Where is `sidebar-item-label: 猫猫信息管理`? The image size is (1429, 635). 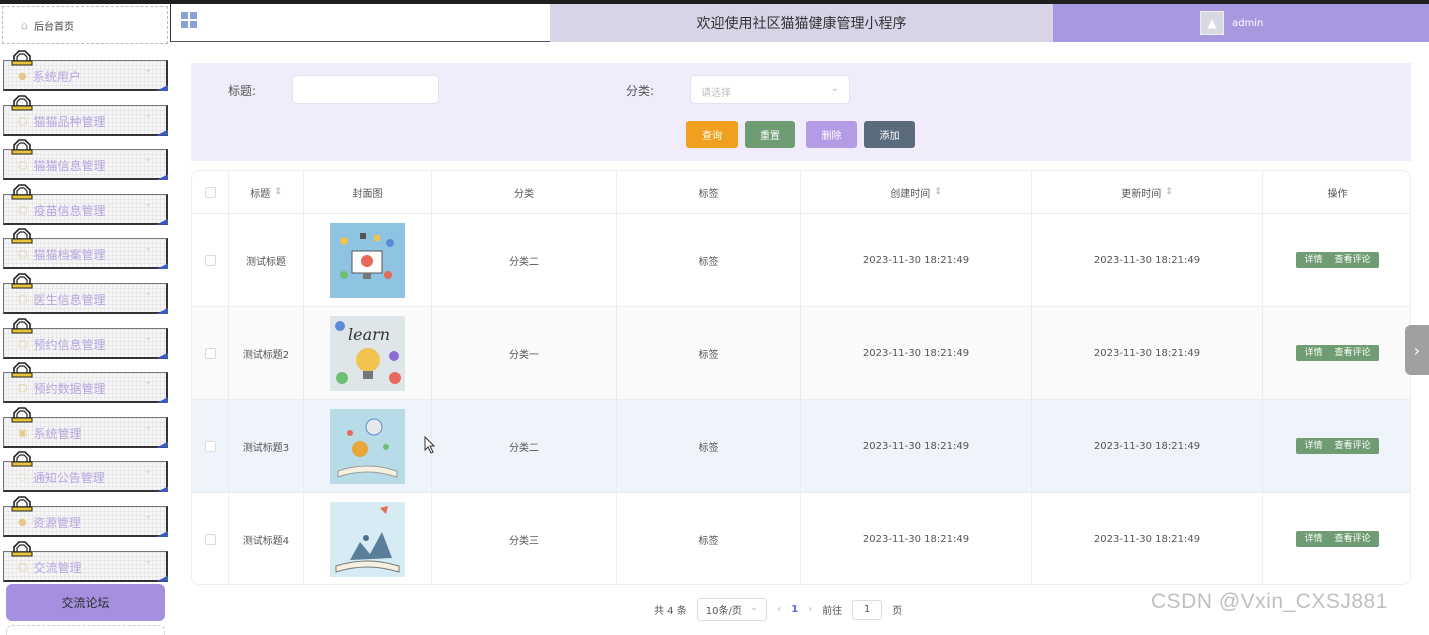 sidebar-item-label: 猫猫信息管理 is located at coordinates (69, 166).